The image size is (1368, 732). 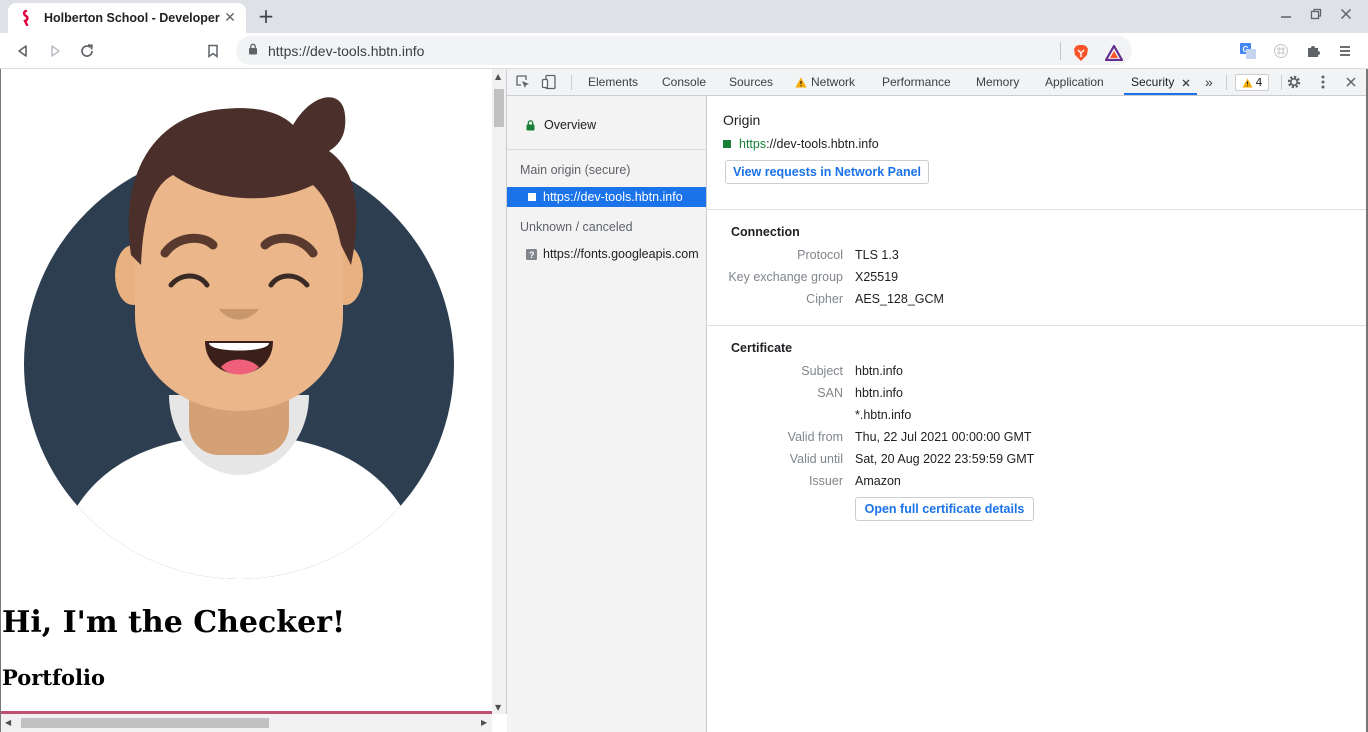 I want to click on tab-security-label: Security, so click(x=1153, y=82).